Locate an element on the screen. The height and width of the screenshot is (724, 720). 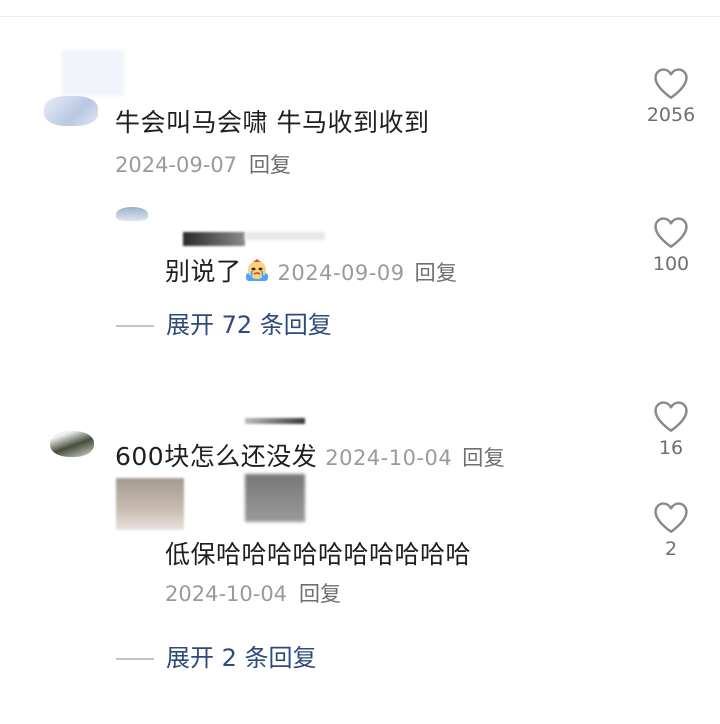
like-button: 100 is located at coordinates (671, 245).